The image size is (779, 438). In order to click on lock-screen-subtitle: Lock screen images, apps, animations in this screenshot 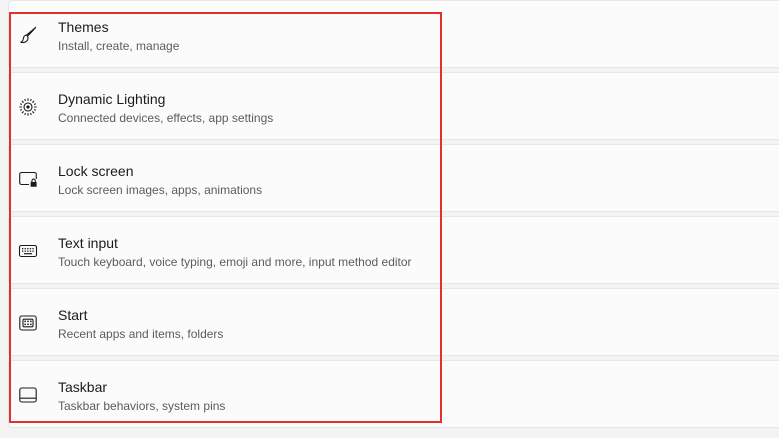, I will do `click(160, 190)`.